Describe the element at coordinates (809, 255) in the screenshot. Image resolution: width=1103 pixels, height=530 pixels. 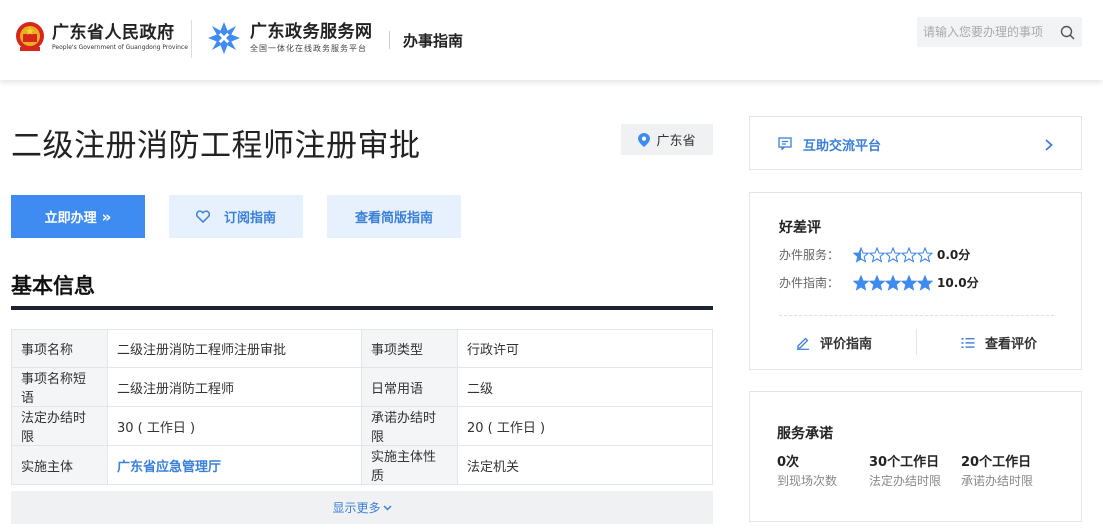
I see `service-rating-label: 办件服务：` at that location.